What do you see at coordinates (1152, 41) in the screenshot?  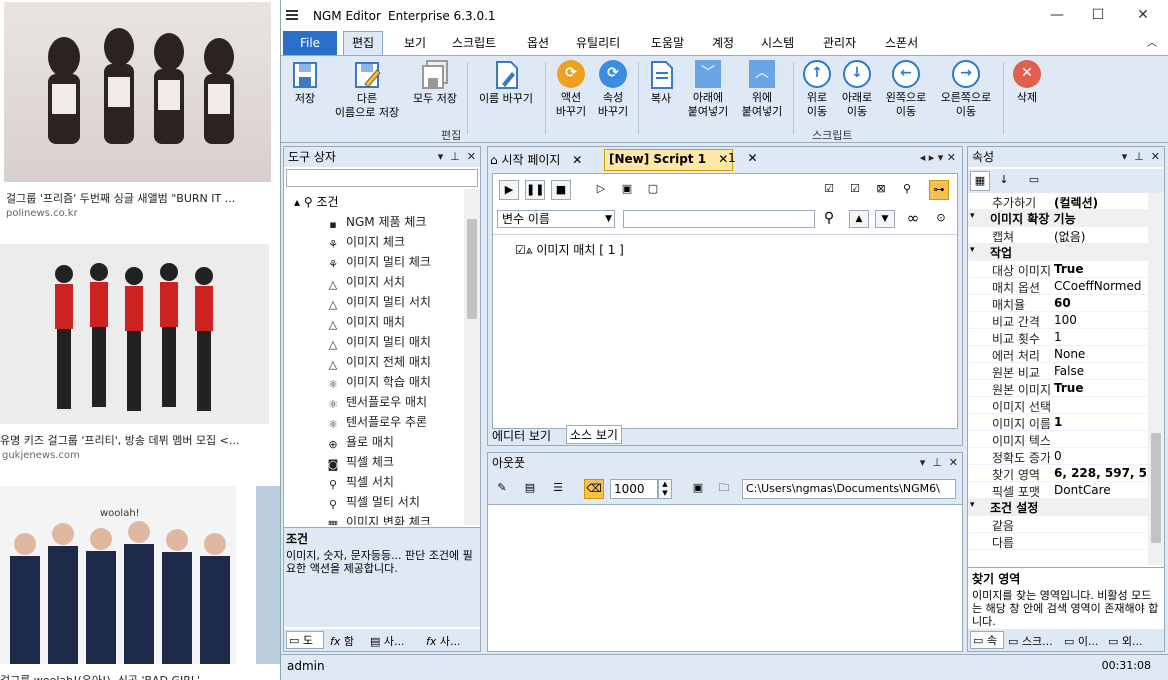 I see `ribbon-collapse-icon: ︿` at bounding box center [1152, 41].